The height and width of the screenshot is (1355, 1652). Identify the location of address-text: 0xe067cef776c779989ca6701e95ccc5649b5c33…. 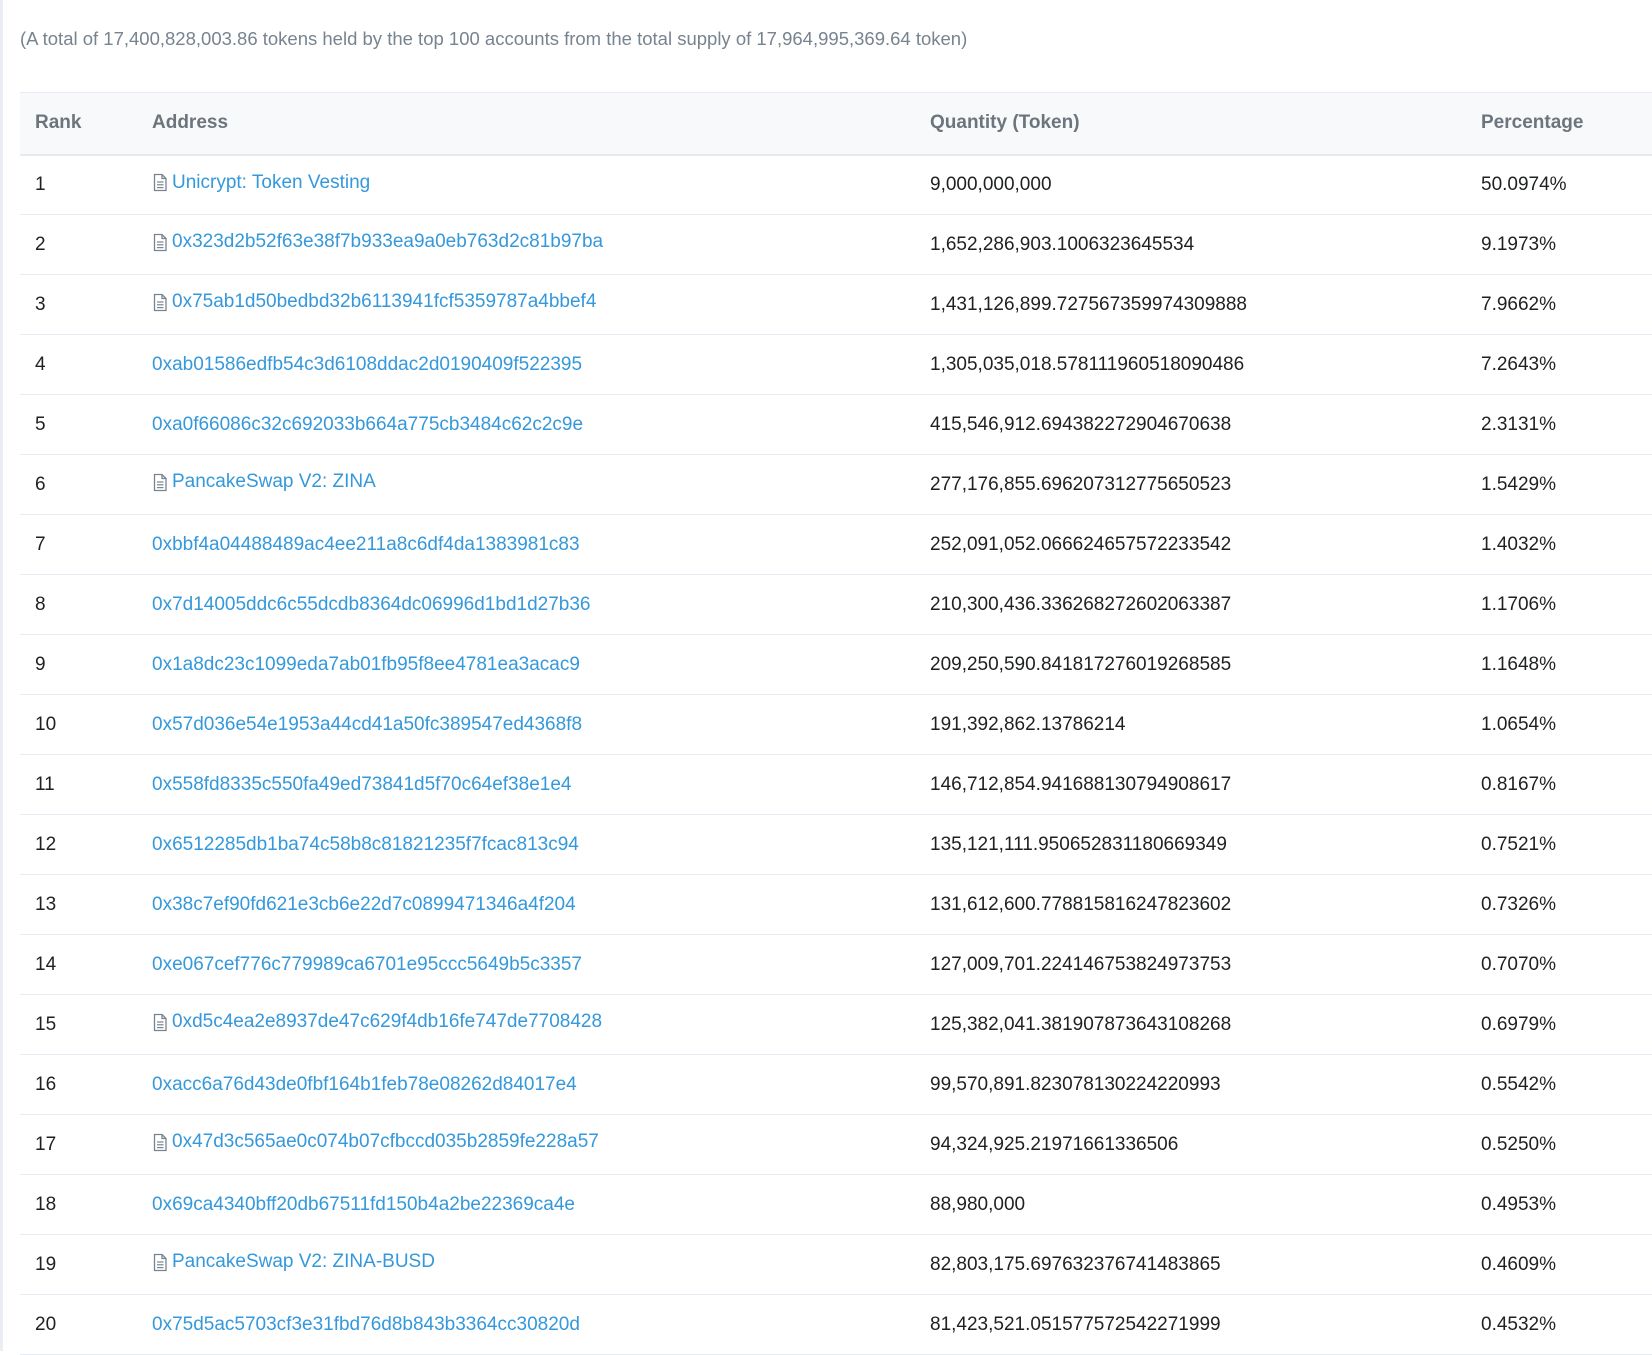
(367, 964).